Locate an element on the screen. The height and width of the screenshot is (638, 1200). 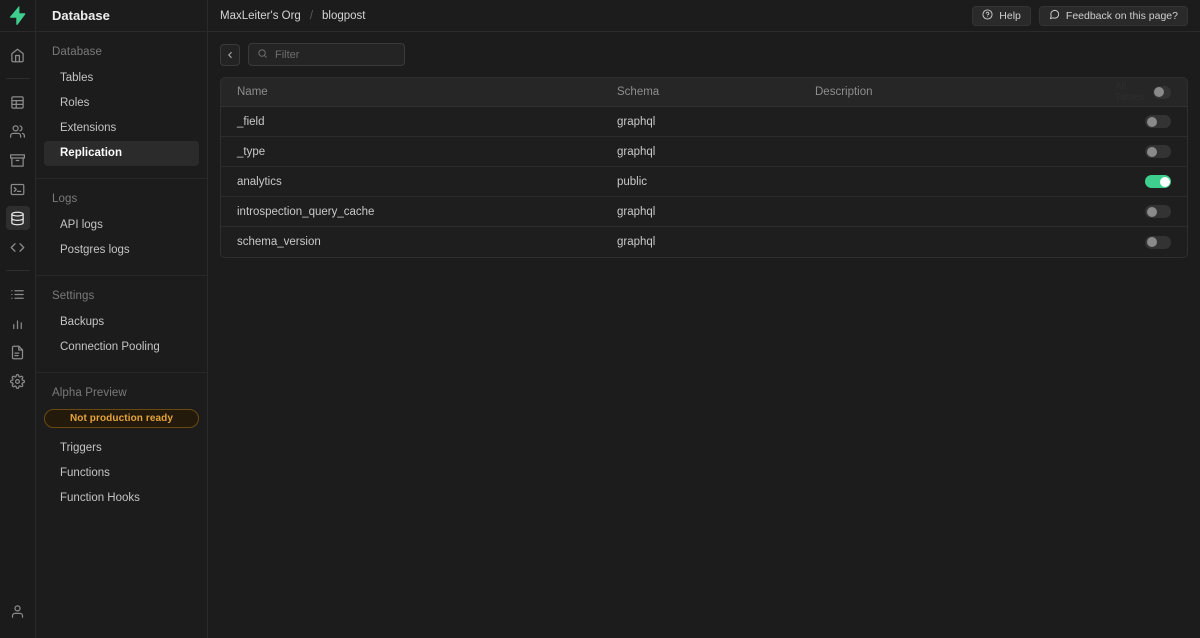
sidebar-item-tables: Tables is located at coordinates (121, 78).